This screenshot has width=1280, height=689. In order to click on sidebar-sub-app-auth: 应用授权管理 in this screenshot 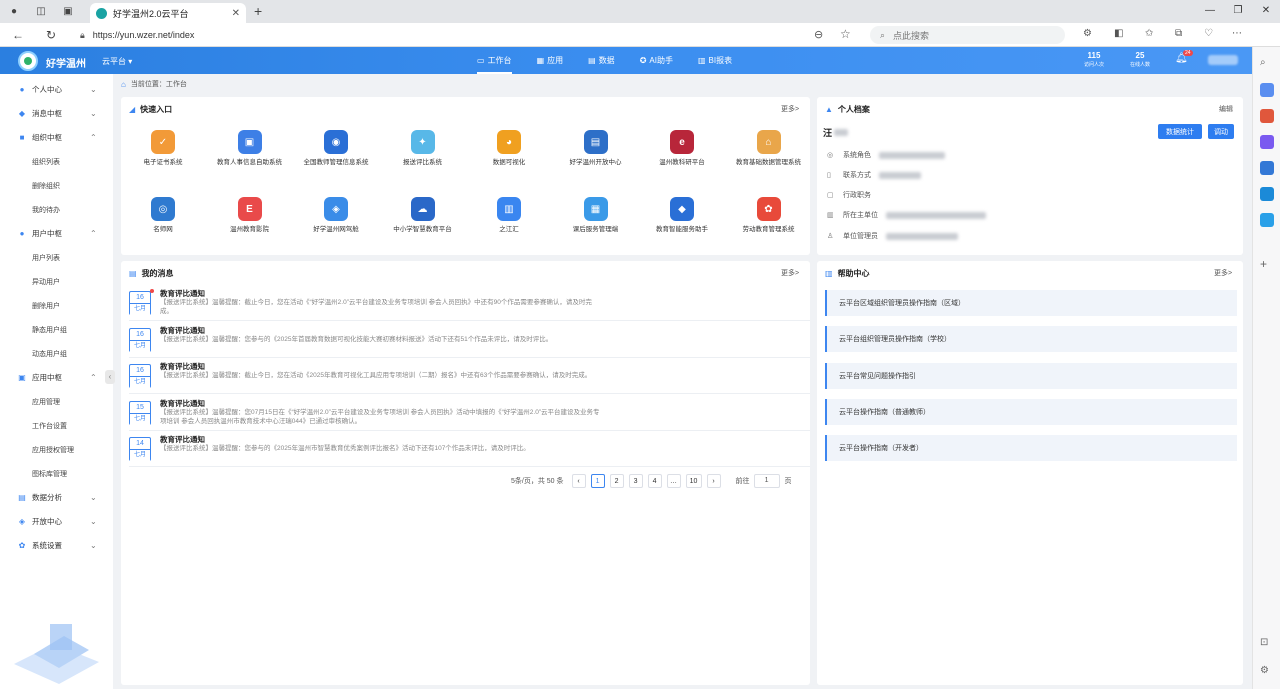, I will do `click(53, 450)`.